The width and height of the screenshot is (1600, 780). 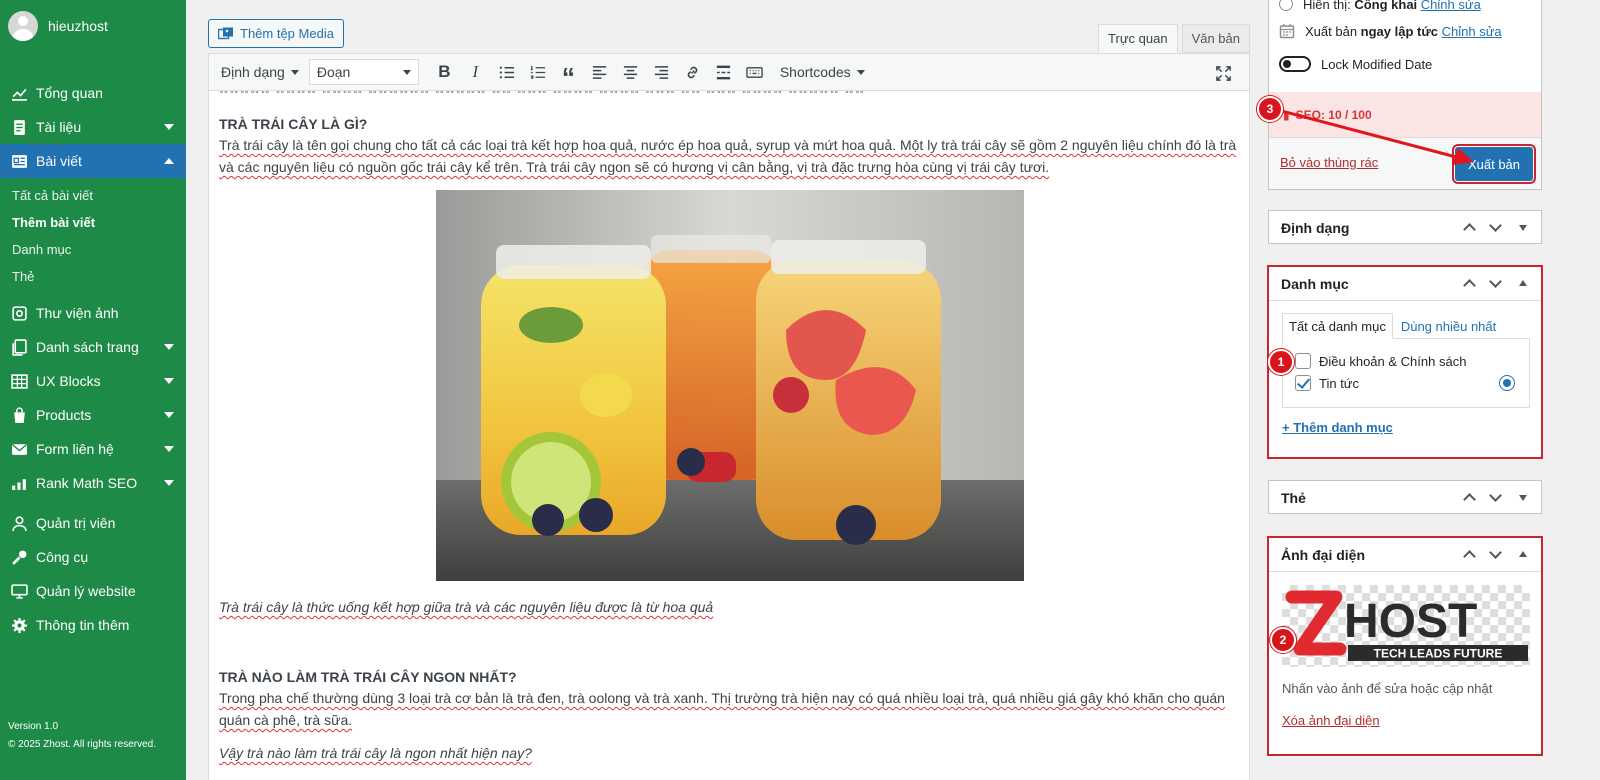 I want to click on annotation-arrow, so click(x=1371, y=135).